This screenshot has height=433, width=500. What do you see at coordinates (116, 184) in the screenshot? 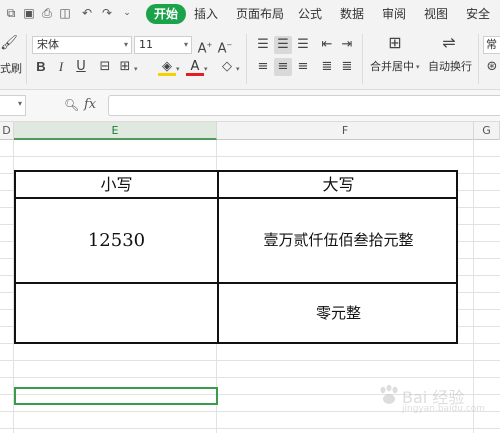
I see `header-lowercase-cell: 小写` at bounding box center [116, 184].